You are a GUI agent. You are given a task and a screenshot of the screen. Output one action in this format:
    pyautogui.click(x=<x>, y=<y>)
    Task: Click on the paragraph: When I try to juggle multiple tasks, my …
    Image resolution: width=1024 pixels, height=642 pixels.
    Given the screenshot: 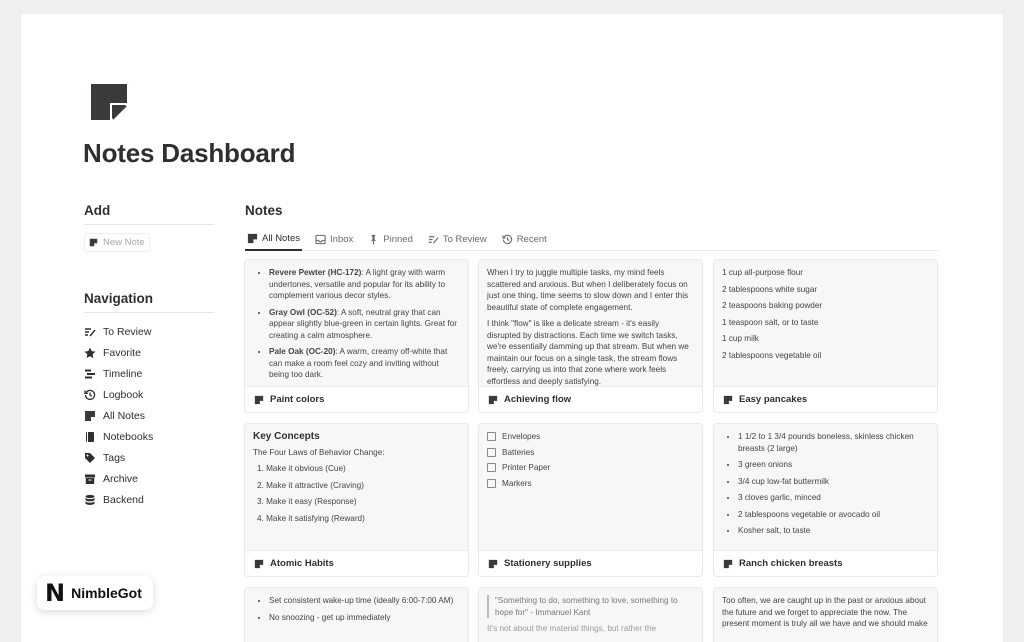 What is the action you would take?
    pyautogui.click(x=588, y=290)
    